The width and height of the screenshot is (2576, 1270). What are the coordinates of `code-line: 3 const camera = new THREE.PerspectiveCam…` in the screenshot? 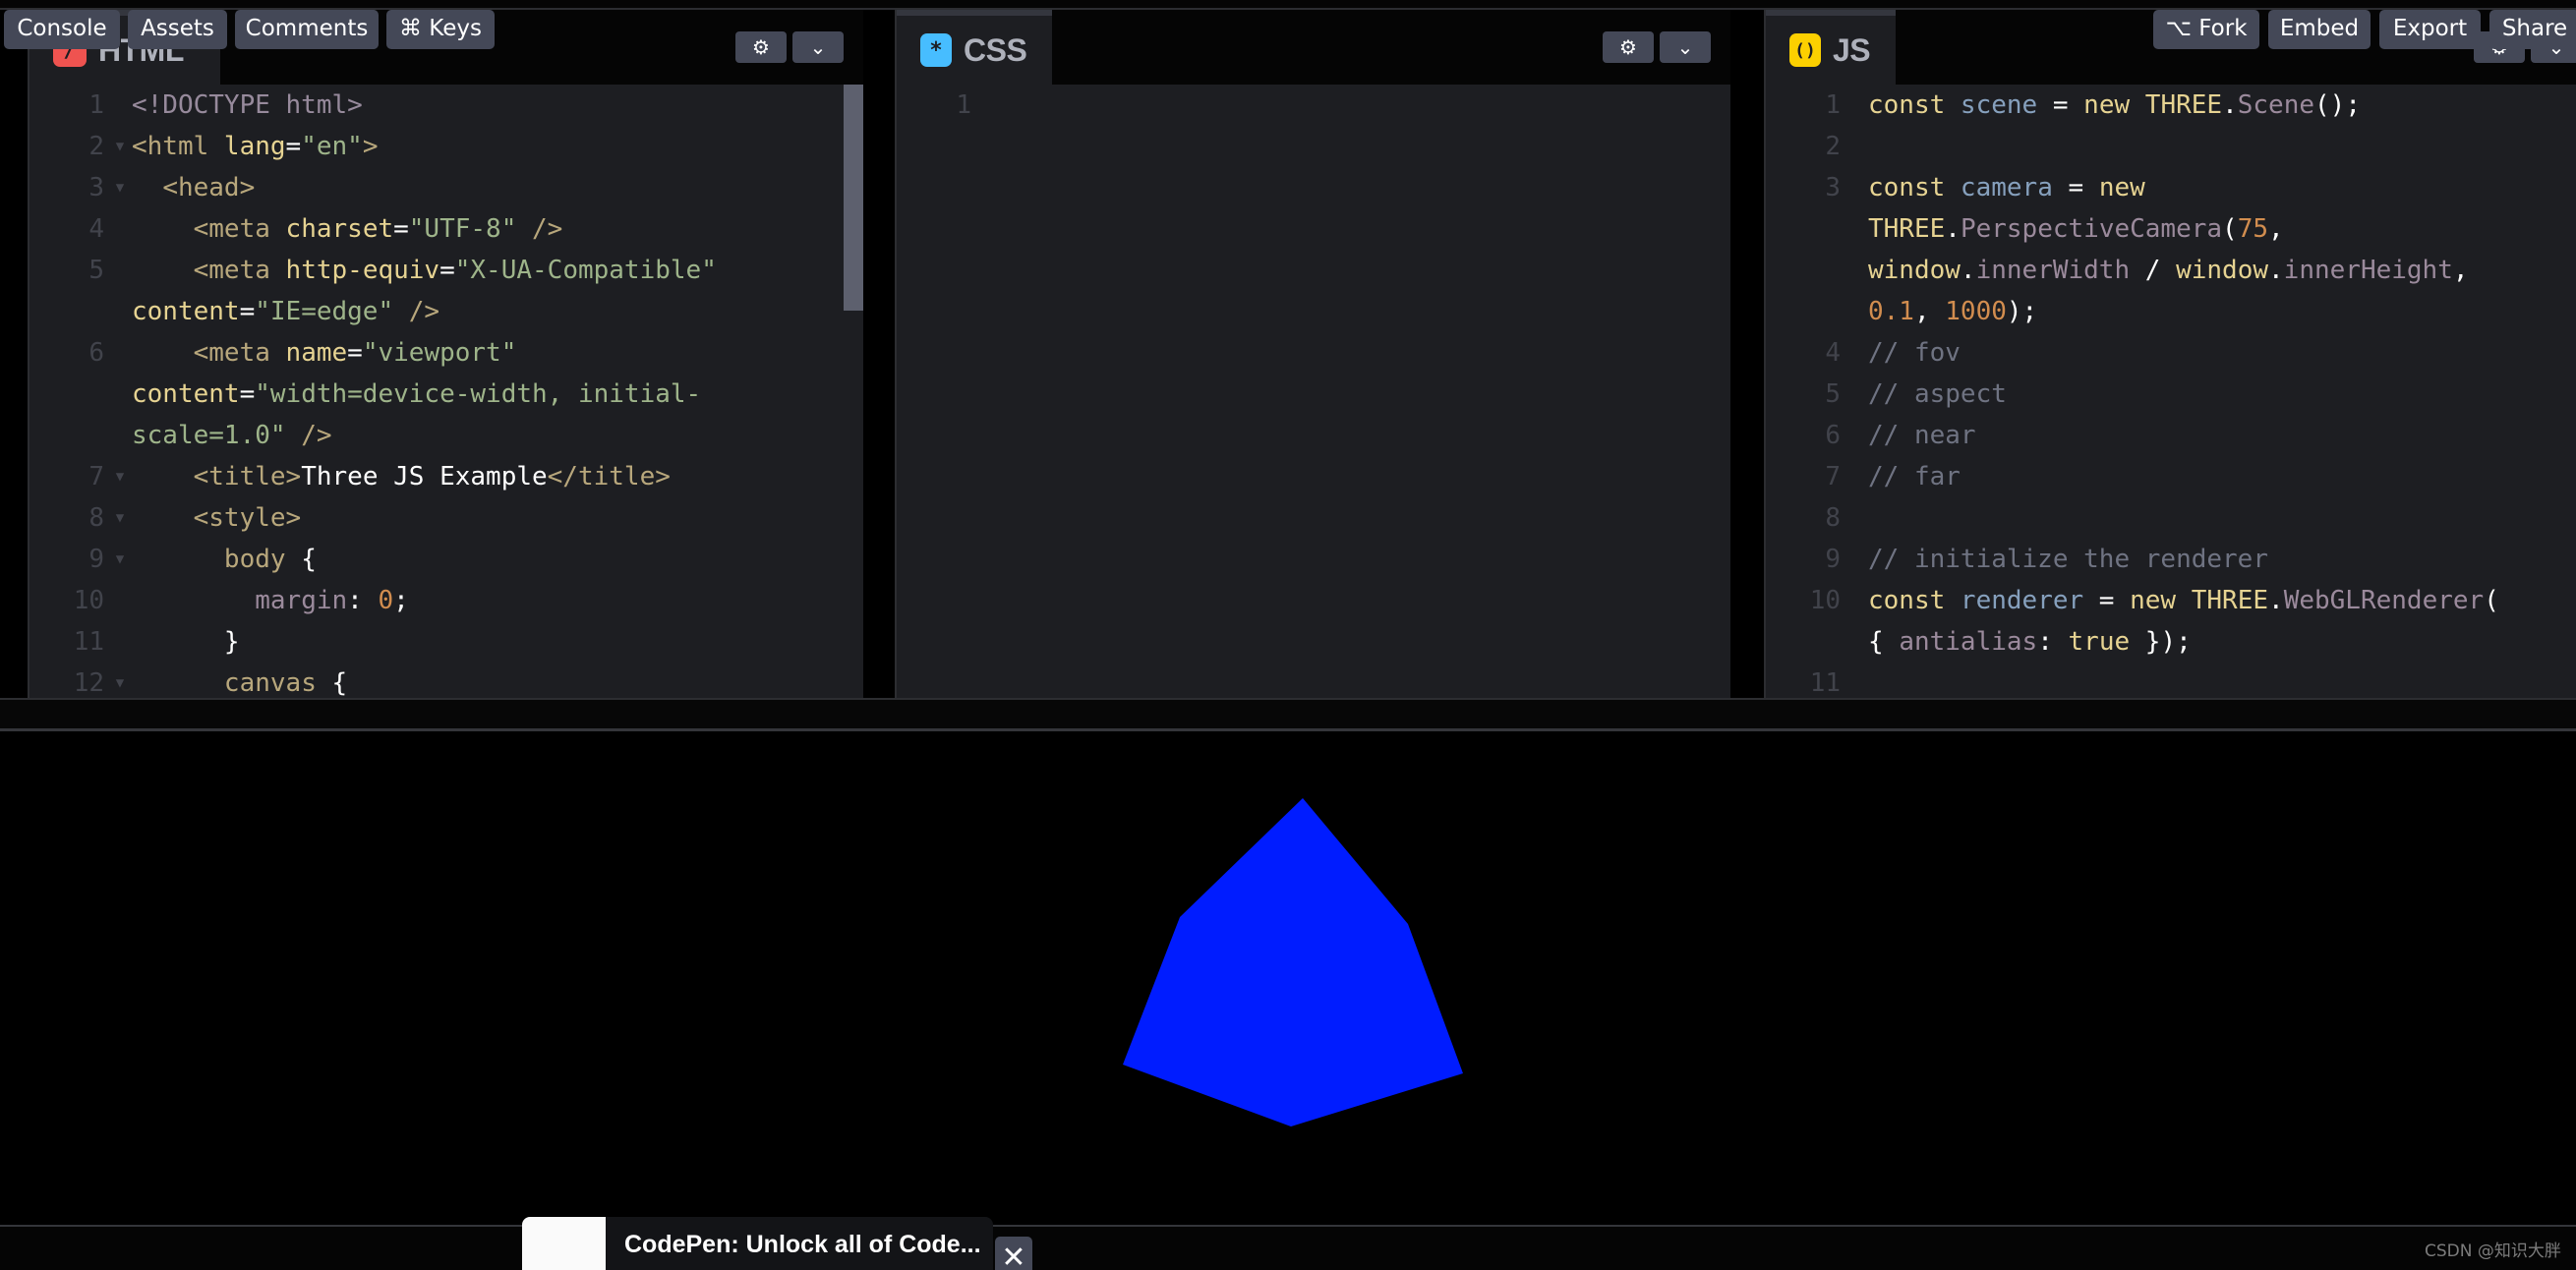 It's located at (2171, 249).